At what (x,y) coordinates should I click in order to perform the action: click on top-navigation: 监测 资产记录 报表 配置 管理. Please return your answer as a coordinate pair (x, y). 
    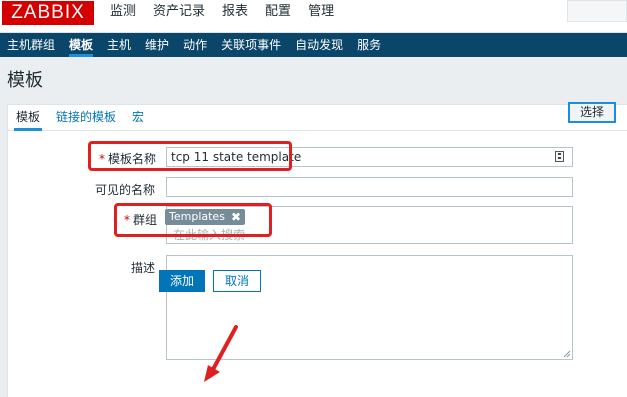
    Looking at the image, I should click on (230, 12).